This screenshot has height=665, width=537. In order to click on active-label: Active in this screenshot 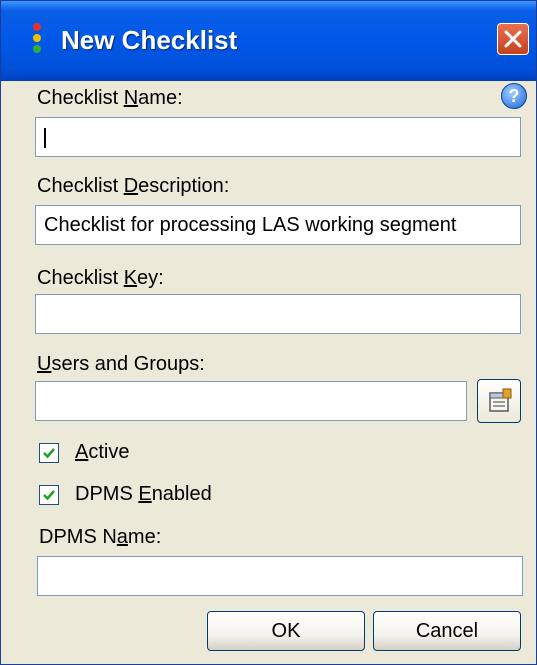, I will do `click(102, 452)`.